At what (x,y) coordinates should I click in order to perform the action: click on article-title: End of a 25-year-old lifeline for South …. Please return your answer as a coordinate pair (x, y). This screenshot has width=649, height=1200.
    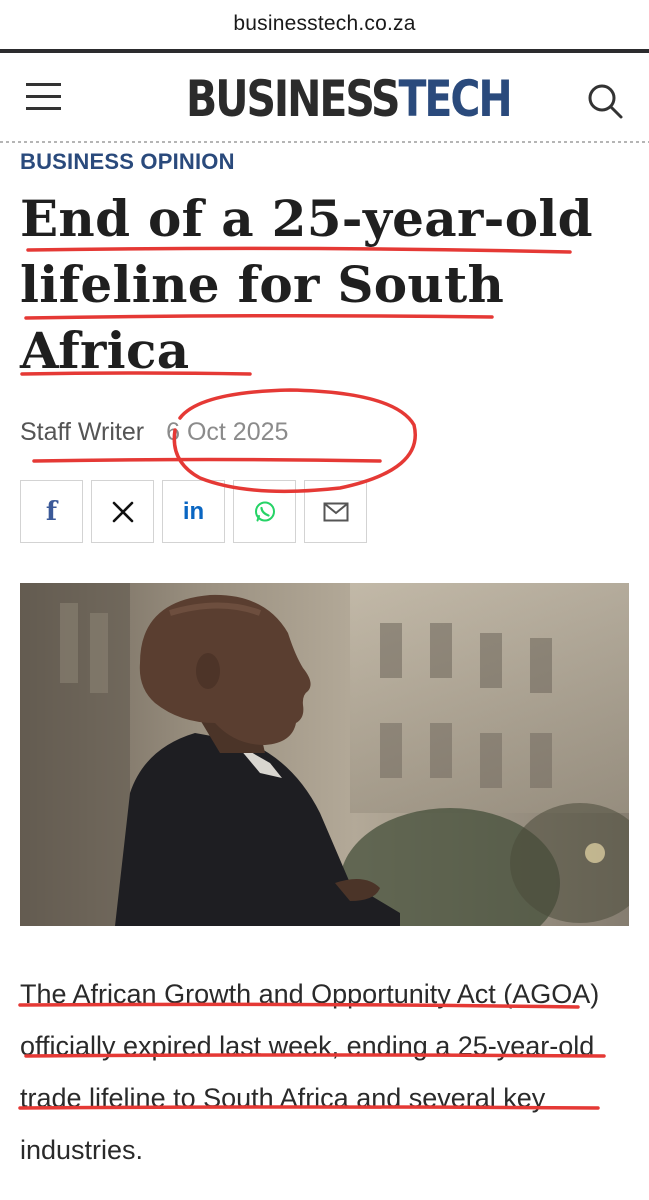
    Looking at the image, I should click on (306, 284).